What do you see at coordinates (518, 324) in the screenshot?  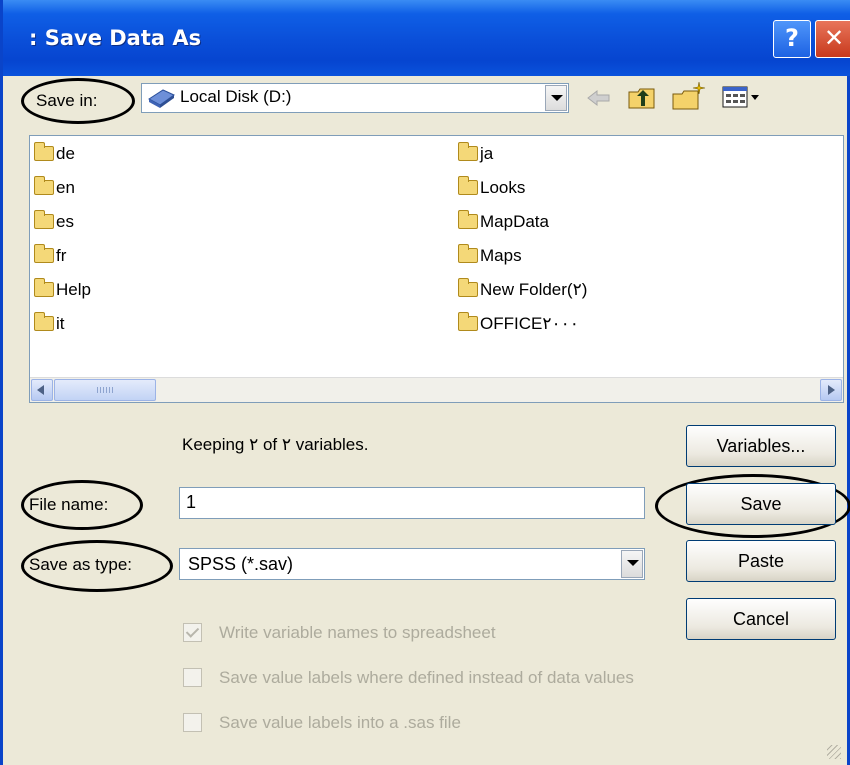 I see `list-item: OFFICE۲۰۰۰` at bounding box center [518, 324].